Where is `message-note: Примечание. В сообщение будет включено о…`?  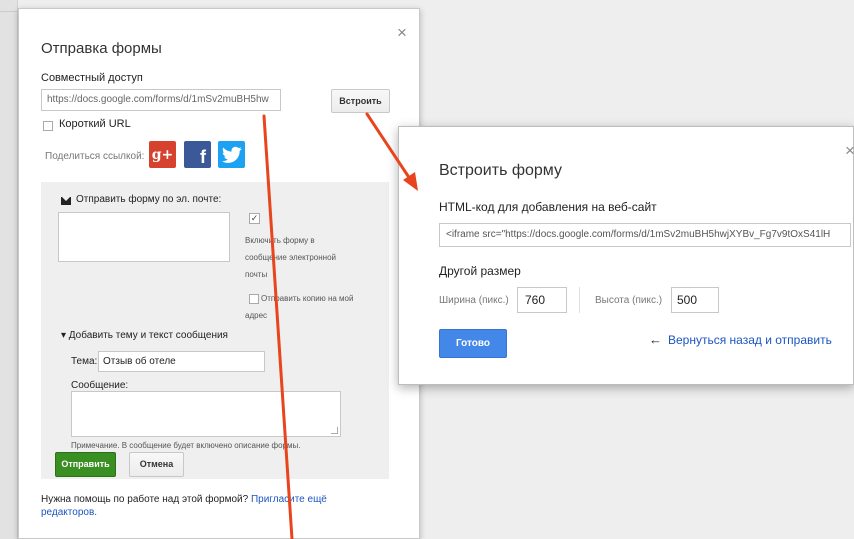 message-note: Примечание. В сообщение будет включено о… is located at coordinates (186, 445).